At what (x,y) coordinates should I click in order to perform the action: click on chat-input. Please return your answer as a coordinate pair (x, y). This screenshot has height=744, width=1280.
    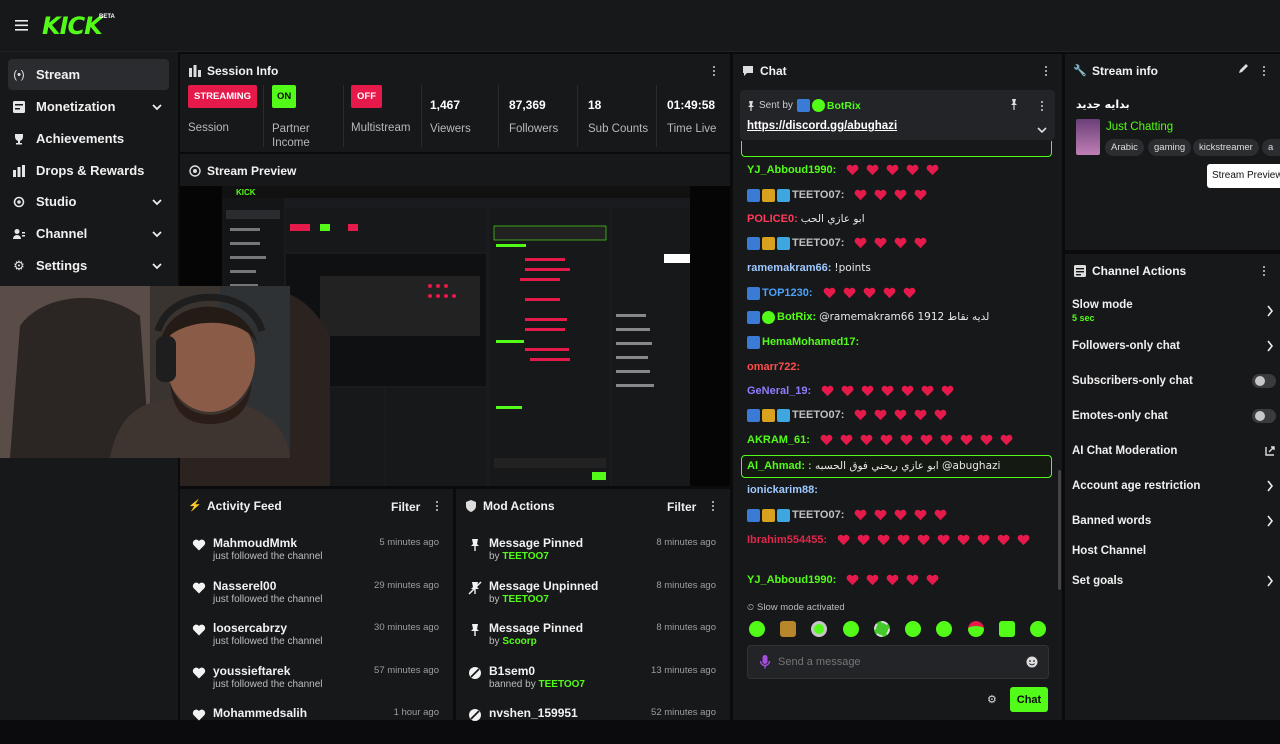
    Looking at the image, I should click on (898, 662).